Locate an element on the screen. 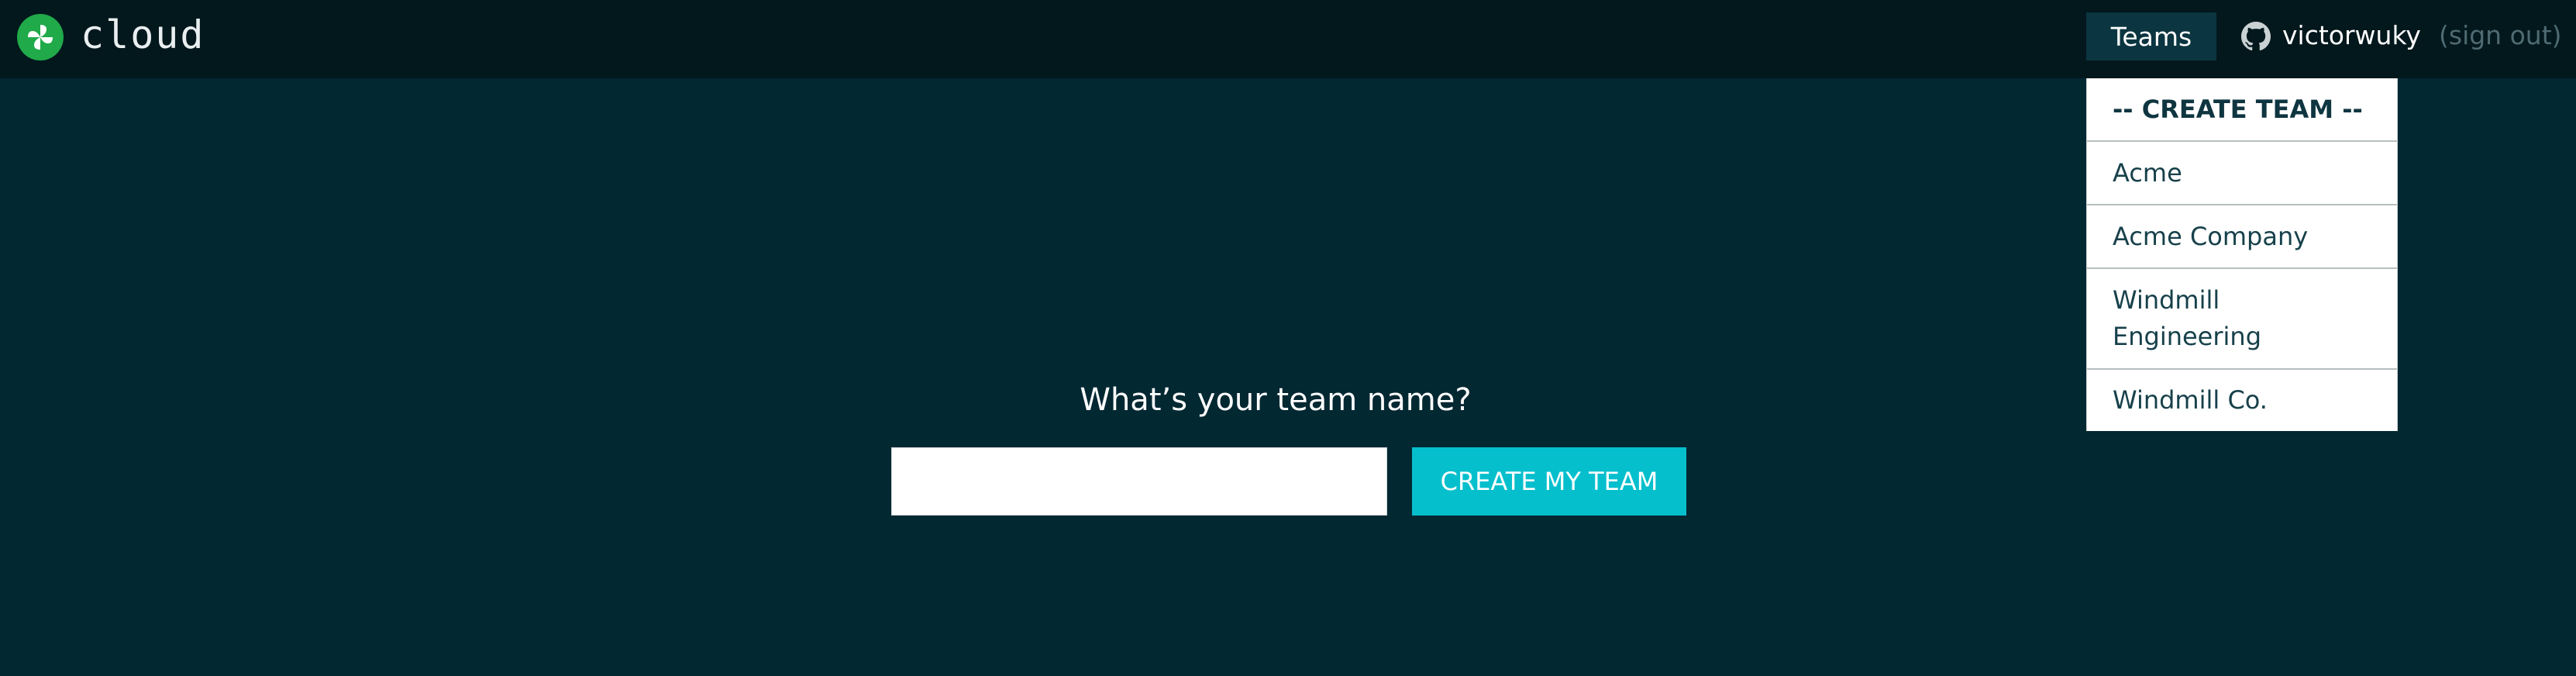 This screenshot has width=2576, height=676. team-name-input is located at coordinates (1139, 481).